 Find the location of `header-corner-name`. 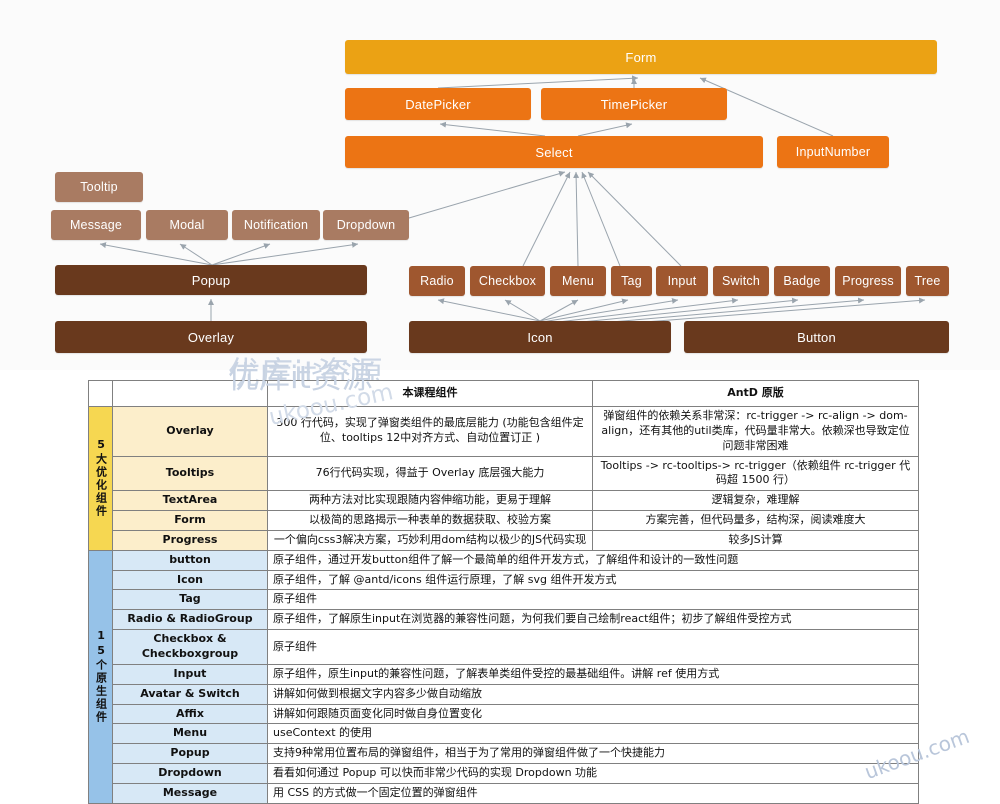

header-corner-name is located at coordinates (190, 393).